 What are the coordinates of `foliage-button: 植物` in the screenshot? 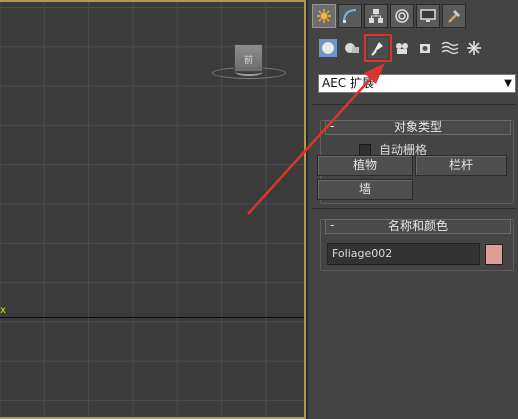 It's located at (365, 165).